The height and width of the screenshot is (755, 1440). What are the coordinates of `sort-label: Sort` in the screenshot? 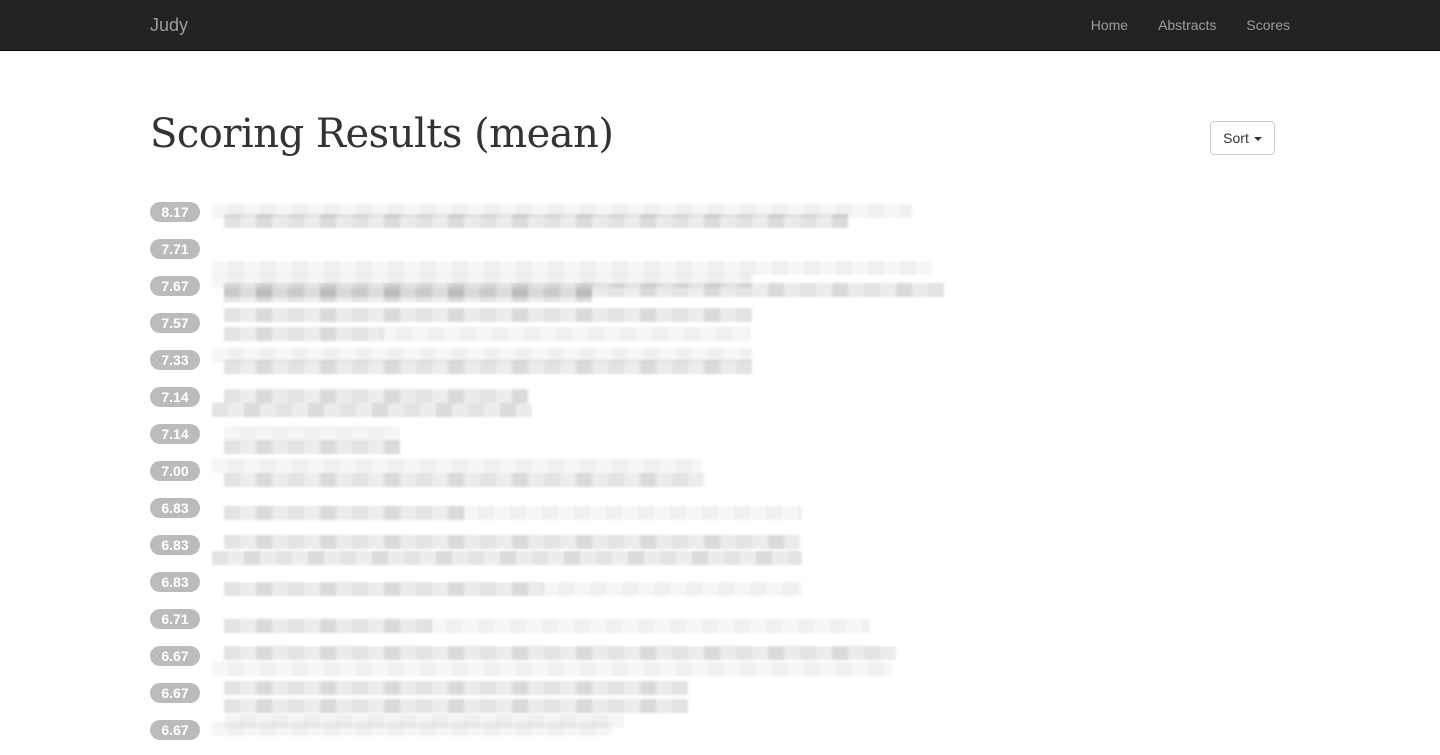 It's located at (1236, 138).